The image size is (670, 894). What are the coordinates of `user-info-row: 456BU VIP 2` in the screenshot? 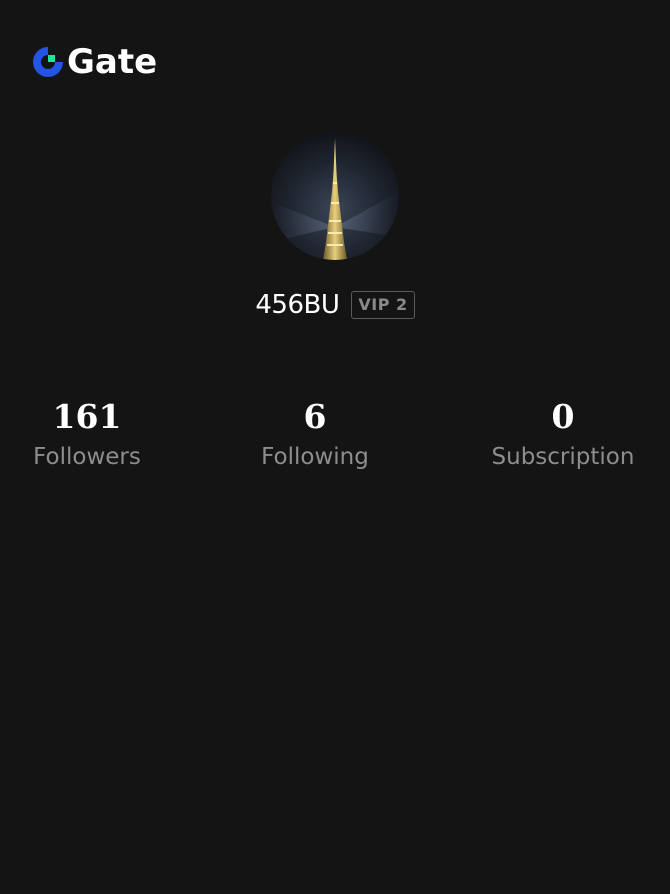 It's located at (335, 305).